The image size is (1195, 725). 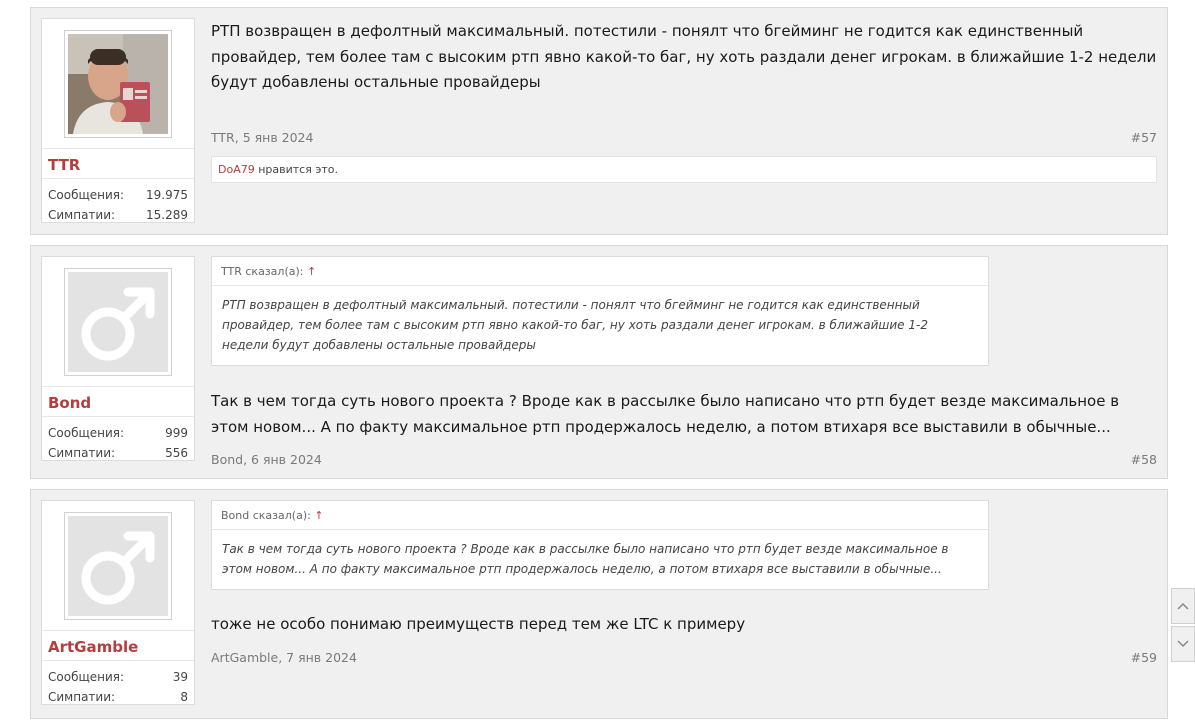 What do you see at coordinates (262, 271) in the screenshot?
I see `quote-author: TTR сказал(а):` at bounding box center [262, 271].